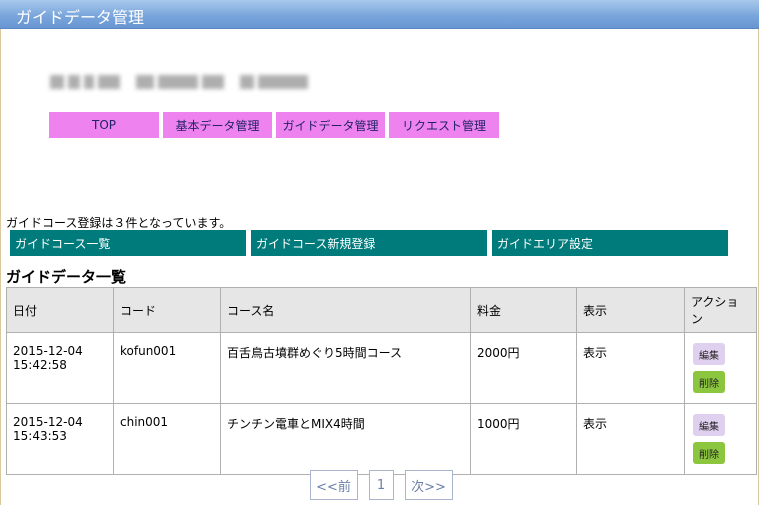 This screenshot has width=759, height=505. What do you see at coordinates (167, 368) in the screenshot?
I see `cell-code: kofun001` at bounding box center [167, 368].